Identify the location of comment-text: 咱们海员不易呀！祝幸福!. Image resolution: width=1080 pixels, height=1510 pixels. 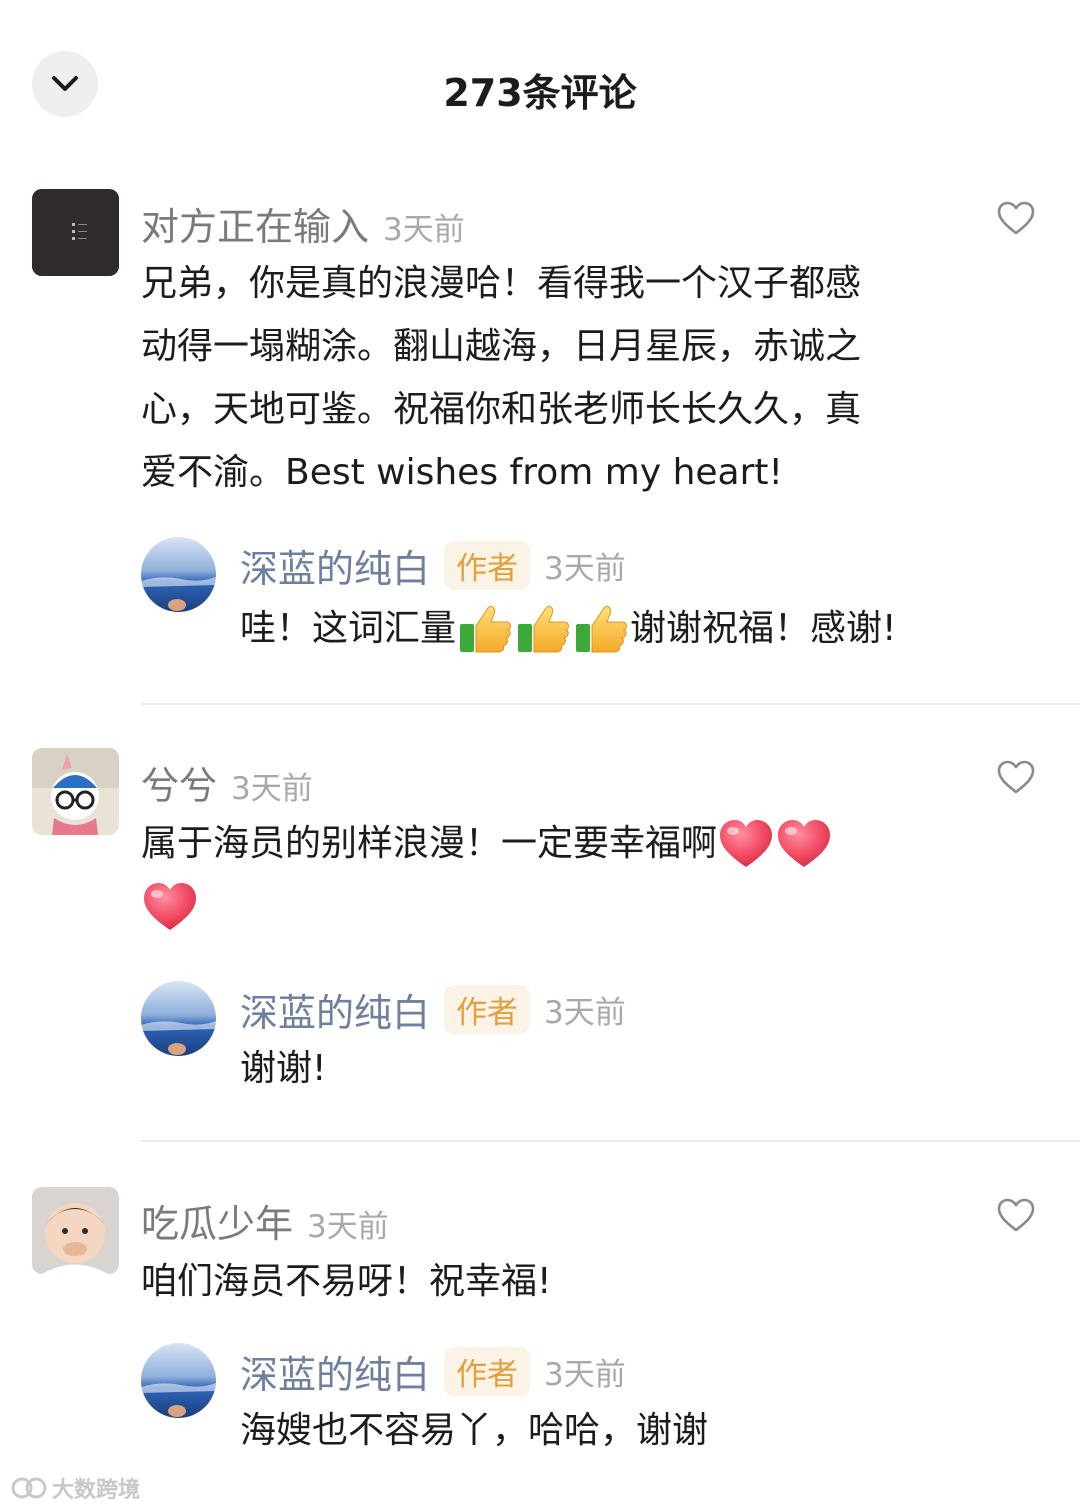
(541, 1281).